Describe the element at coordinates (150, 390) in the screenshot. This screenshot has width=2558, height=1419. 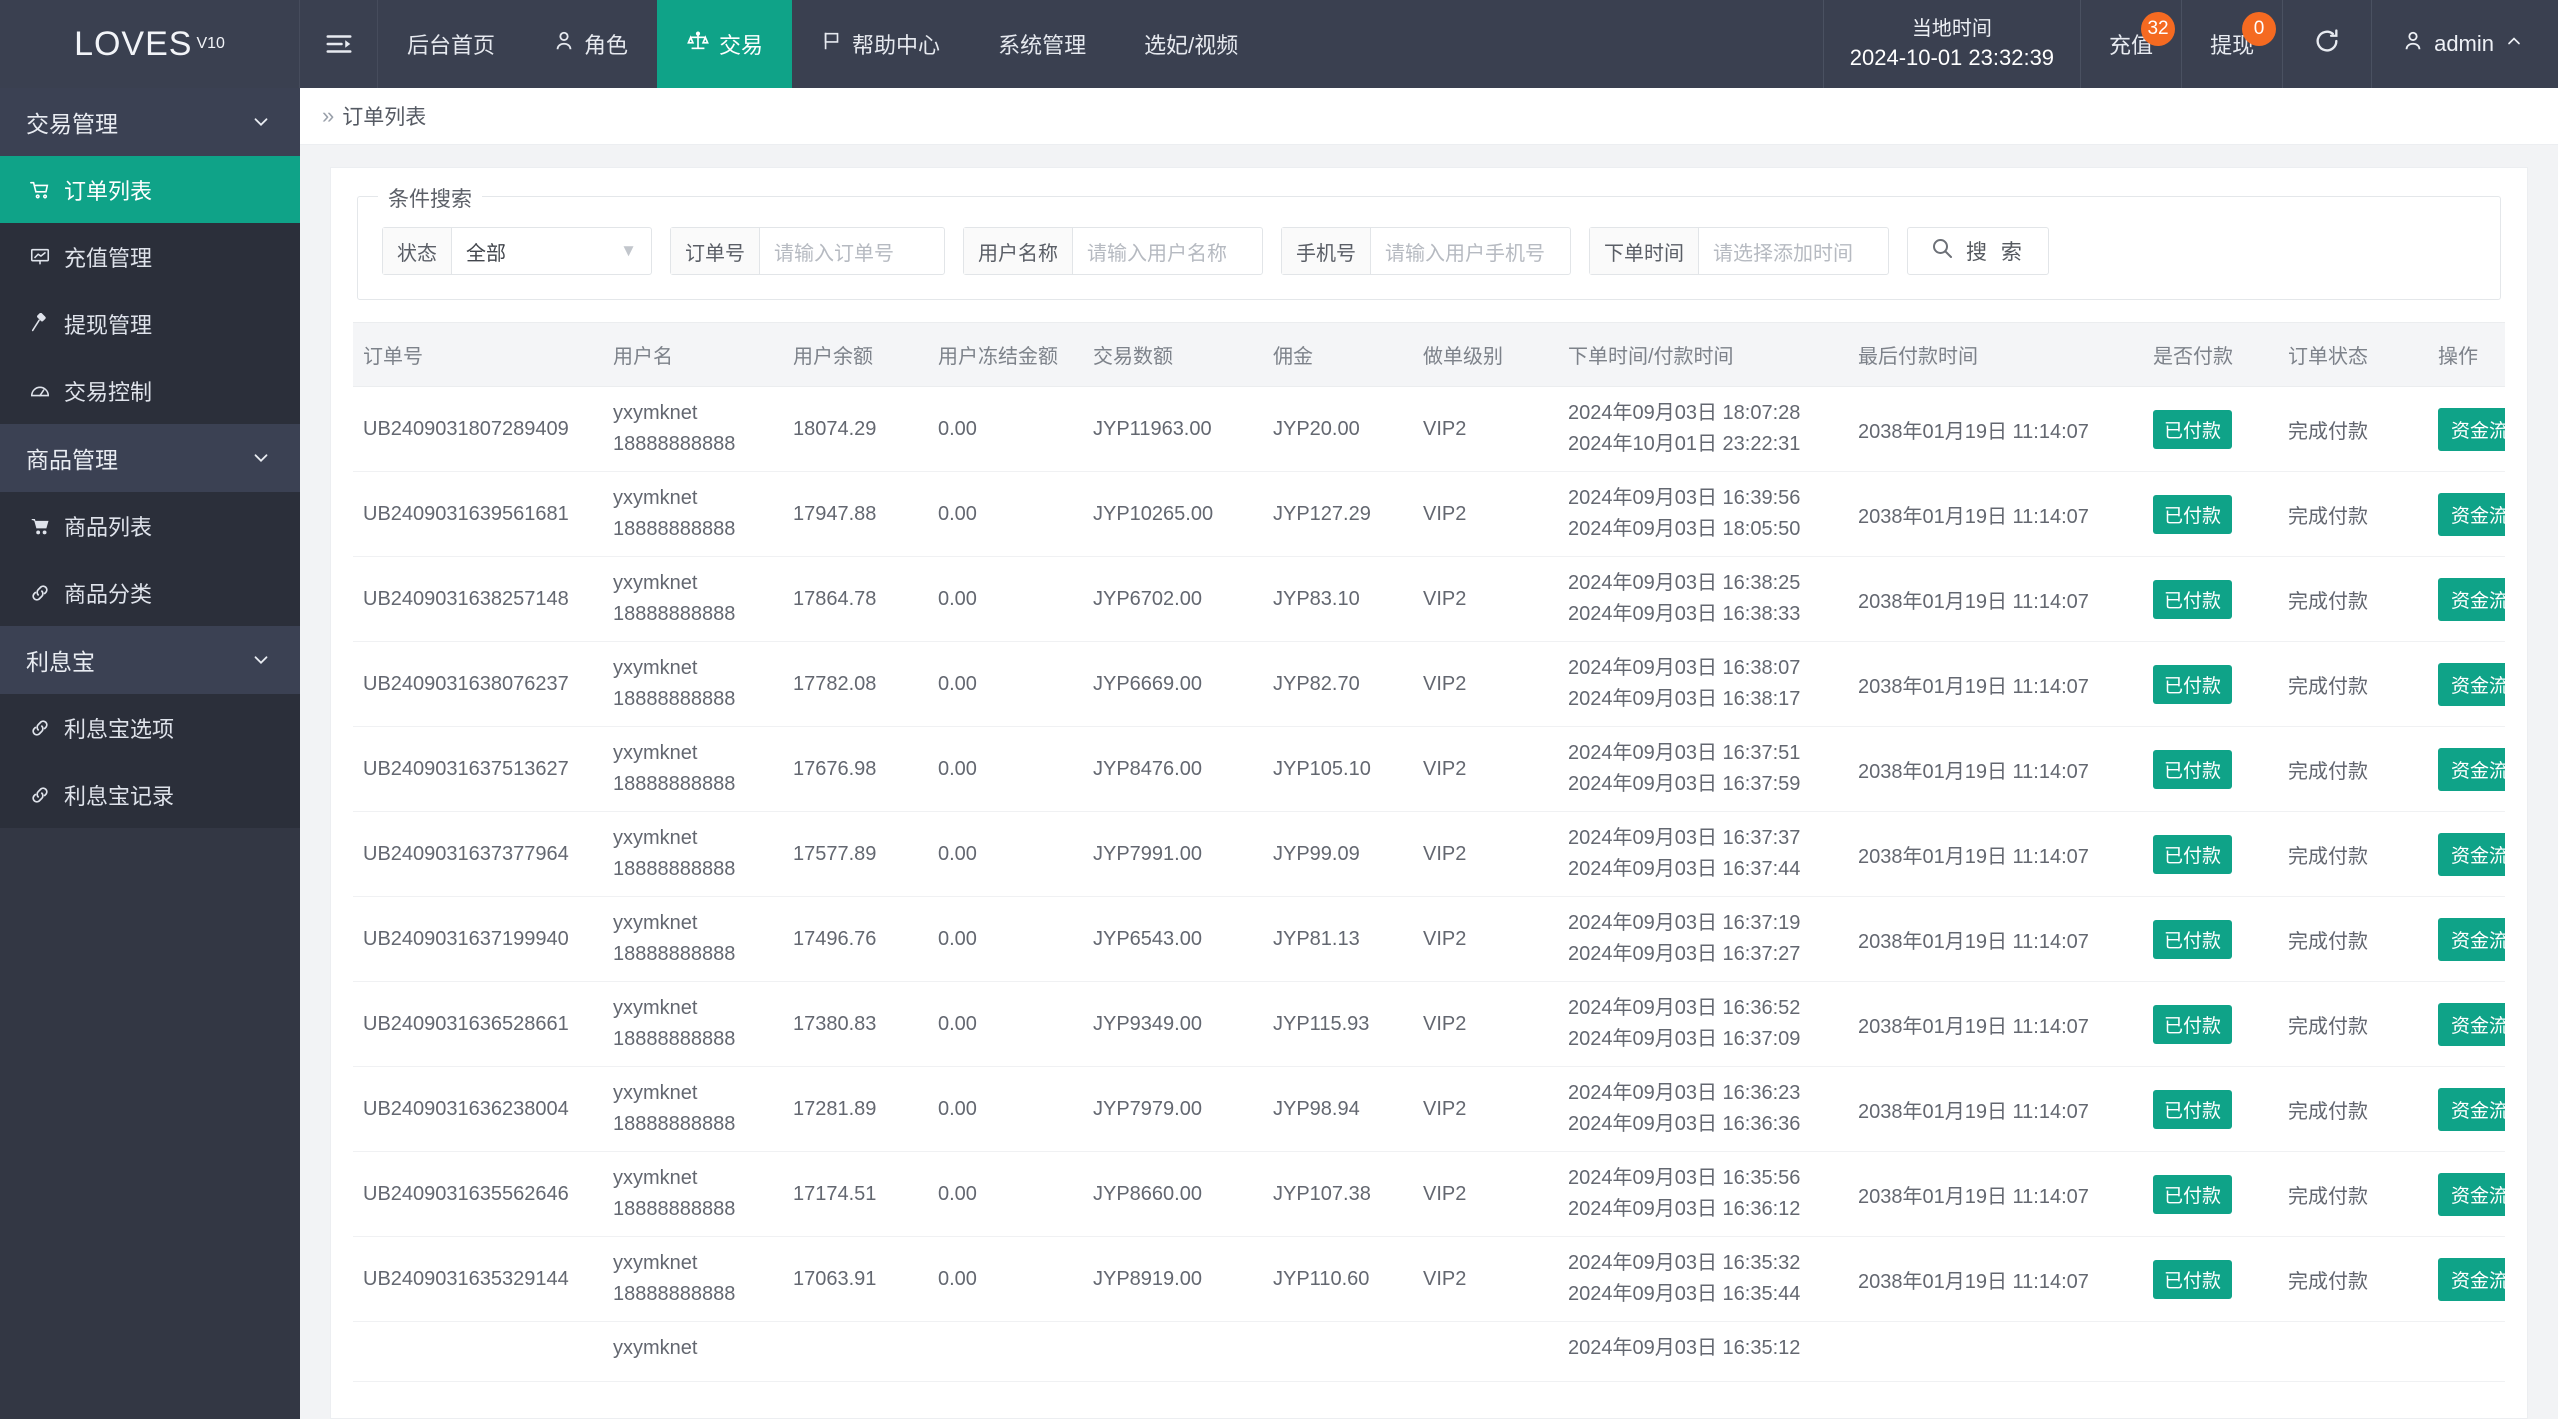
I see `sidebar-item-transaction-control: 交易控制` at that location.